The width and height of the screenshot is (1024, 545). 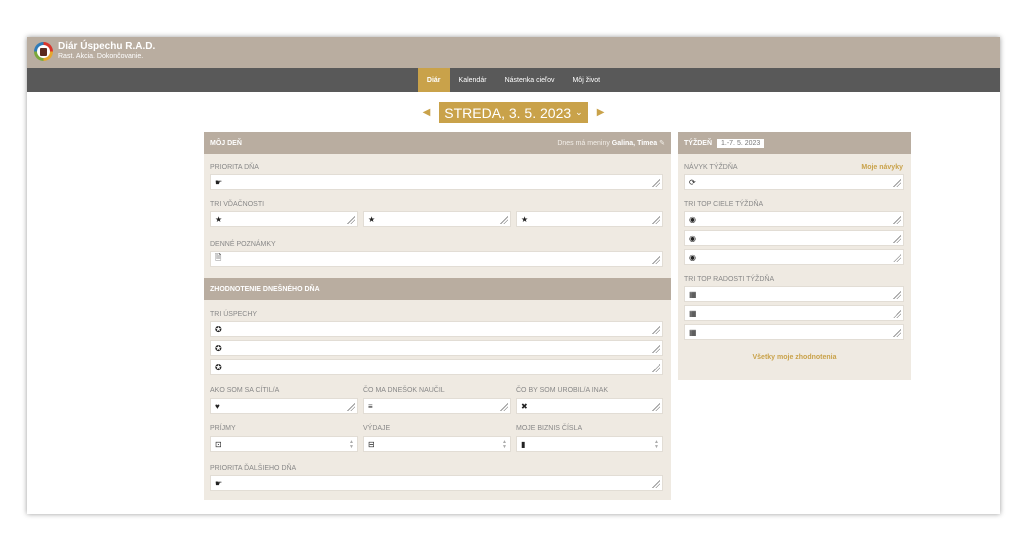 I want to click on main-nav: Diár Kalendár Nástenka cieľov Môj život, so click(x=513, y=80).